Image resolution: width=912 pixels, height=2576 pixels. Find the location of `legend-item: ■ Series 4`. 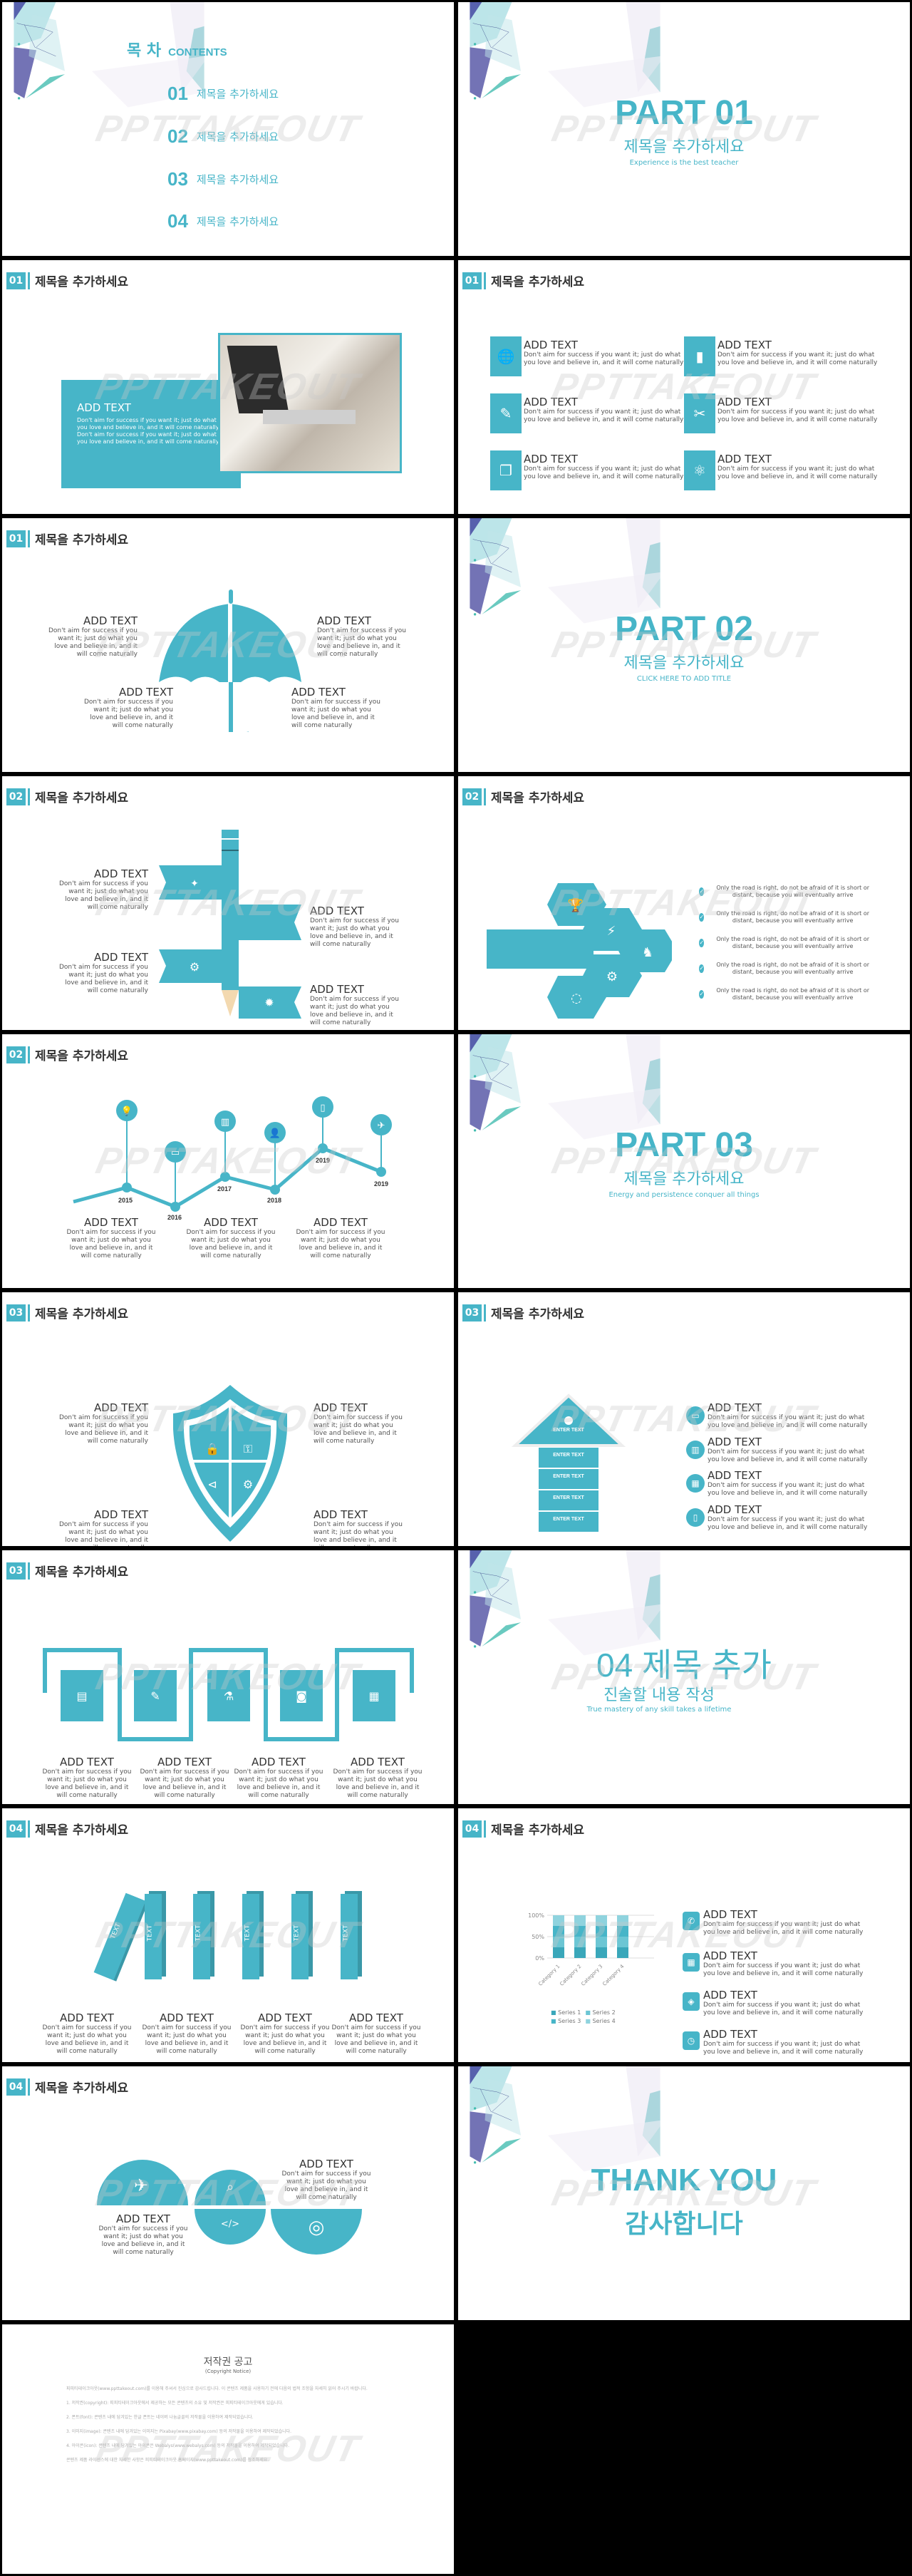

legend-item: ■ Series 4 is located at coordinates (600, 2021).